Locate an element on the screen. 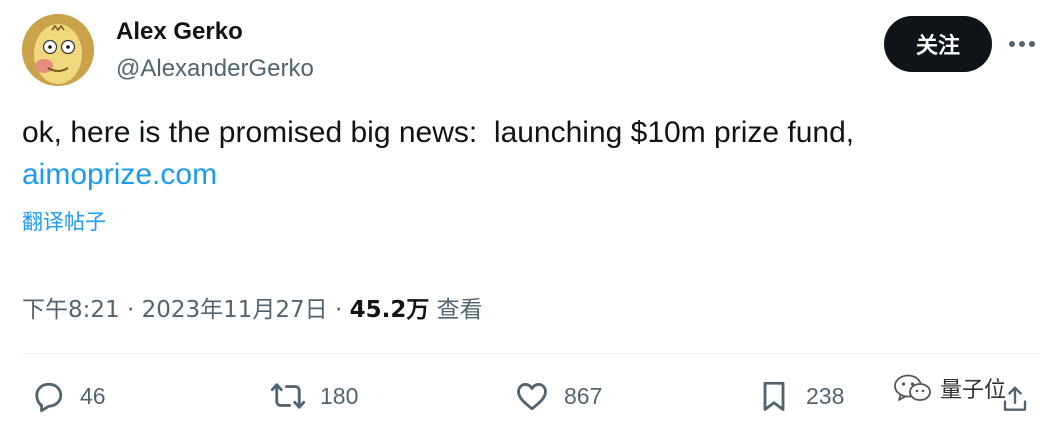 The image size is (1054, 434). reply-icon is located at coordinates (49, 397).